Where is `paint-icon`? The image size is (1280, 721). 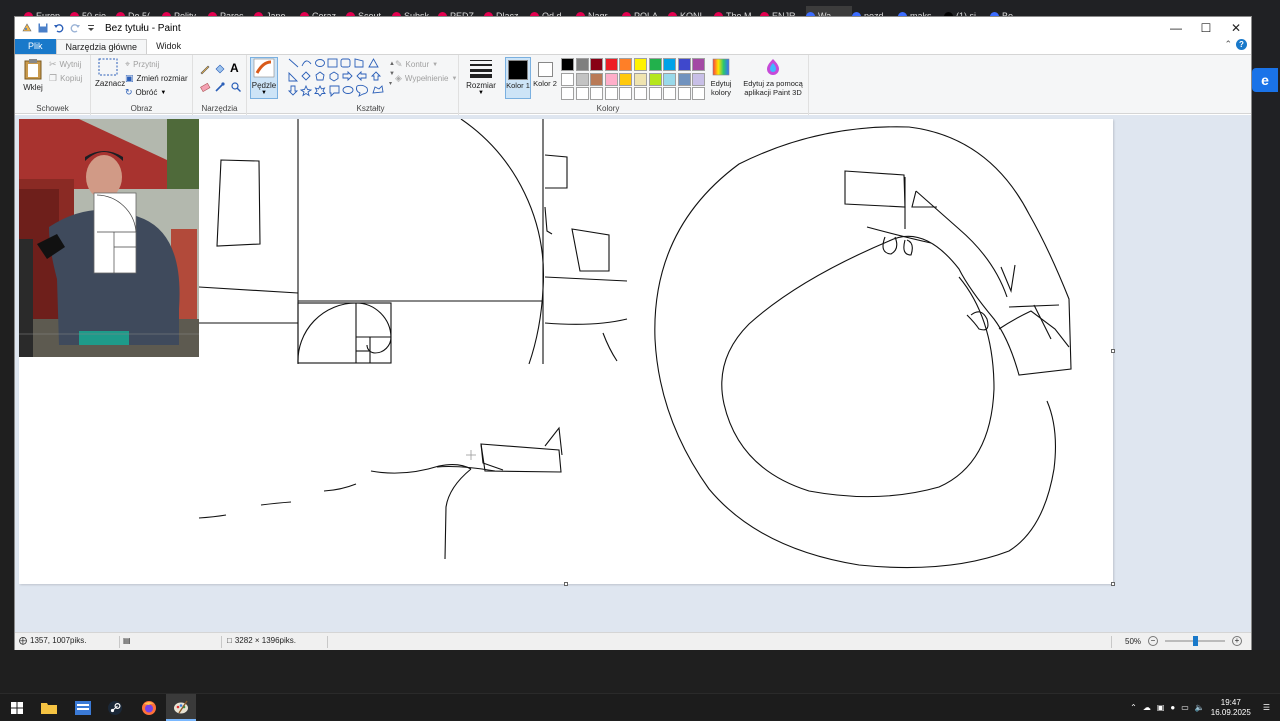 paint-icon is located at coordinates (181, 706).